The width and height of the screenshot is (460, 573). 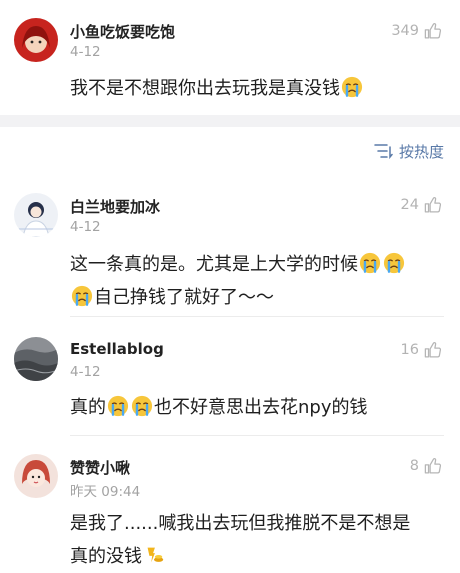 What do you see at coordinates (414, 466) in the screenshot?
I see `like-count: 8` at bounding box center [414, 466].